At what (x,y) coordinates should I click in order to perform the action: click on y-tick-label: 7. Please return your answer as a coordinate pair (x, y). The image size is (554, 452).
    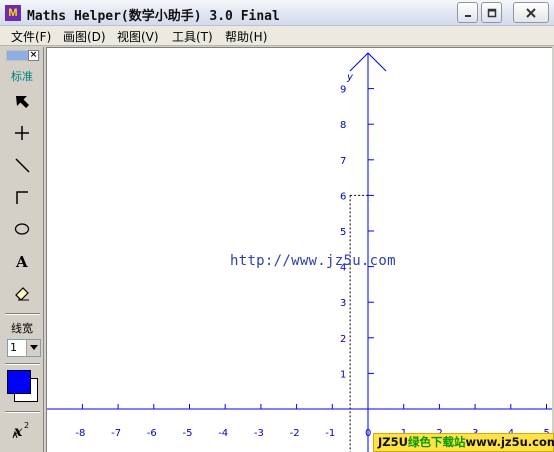
    Looking at the image, I should click on (343, 161).